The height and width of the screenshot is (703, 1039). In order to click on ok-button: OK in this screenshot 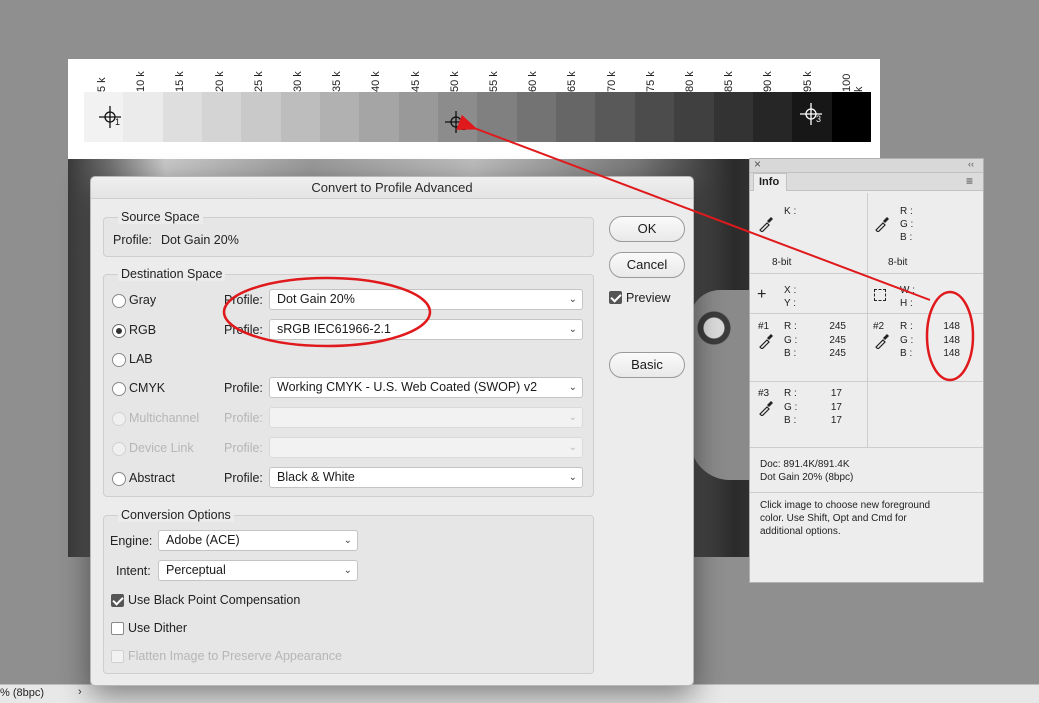, I will do `click(647, 229)`.